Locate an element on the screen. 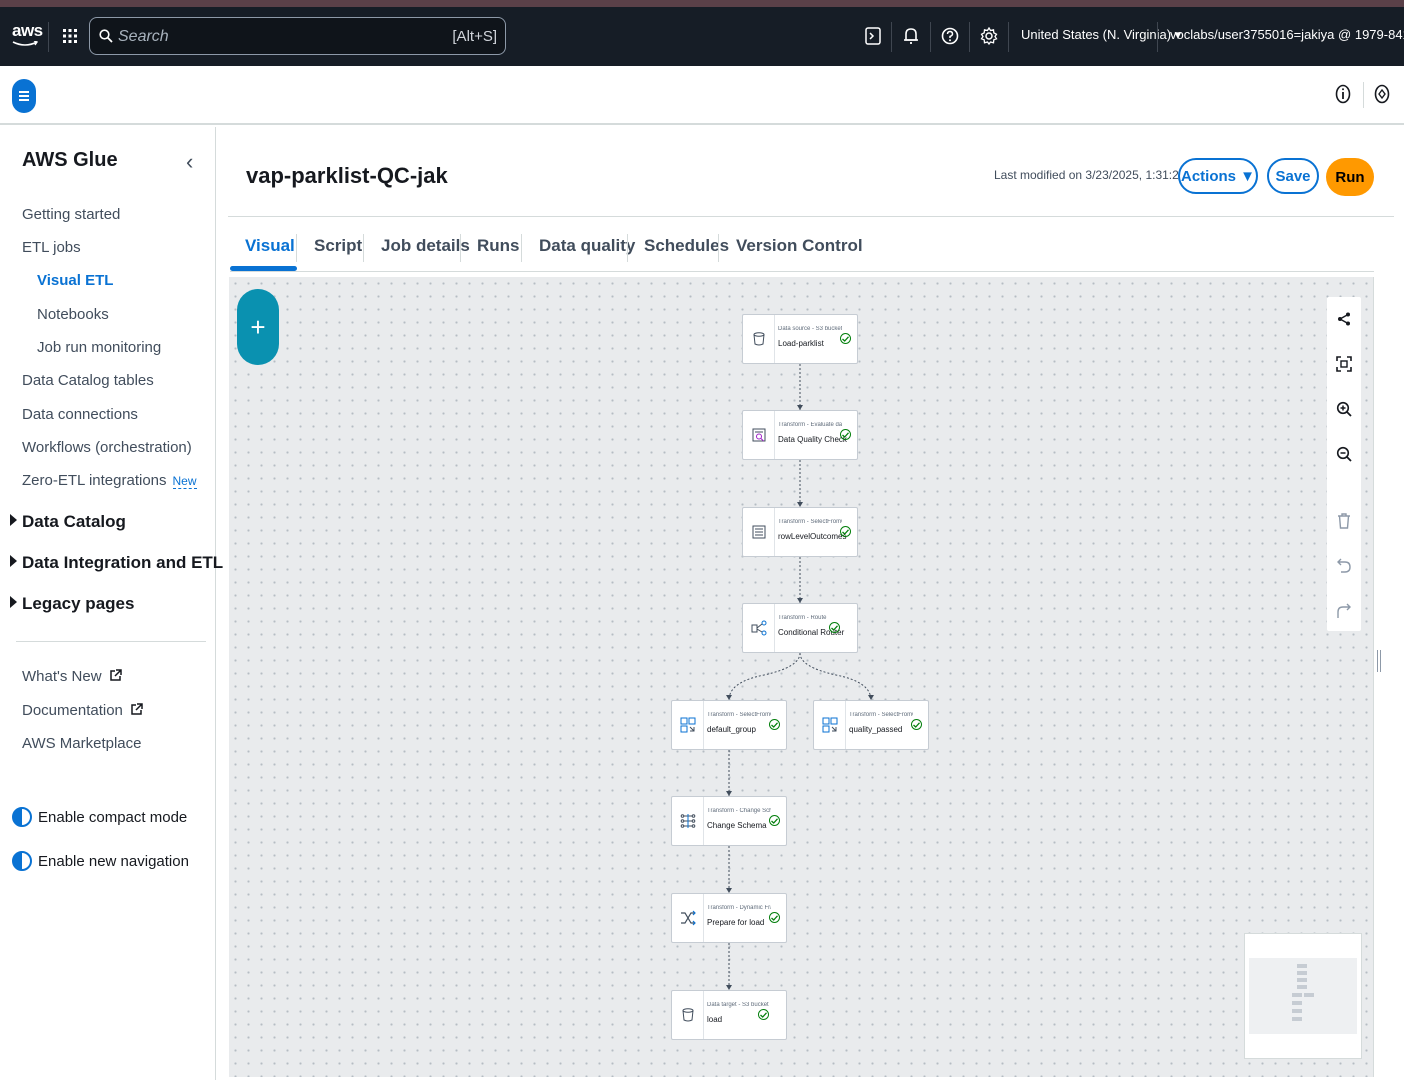  cloudshell-icon is located at coordinates (873, 36).